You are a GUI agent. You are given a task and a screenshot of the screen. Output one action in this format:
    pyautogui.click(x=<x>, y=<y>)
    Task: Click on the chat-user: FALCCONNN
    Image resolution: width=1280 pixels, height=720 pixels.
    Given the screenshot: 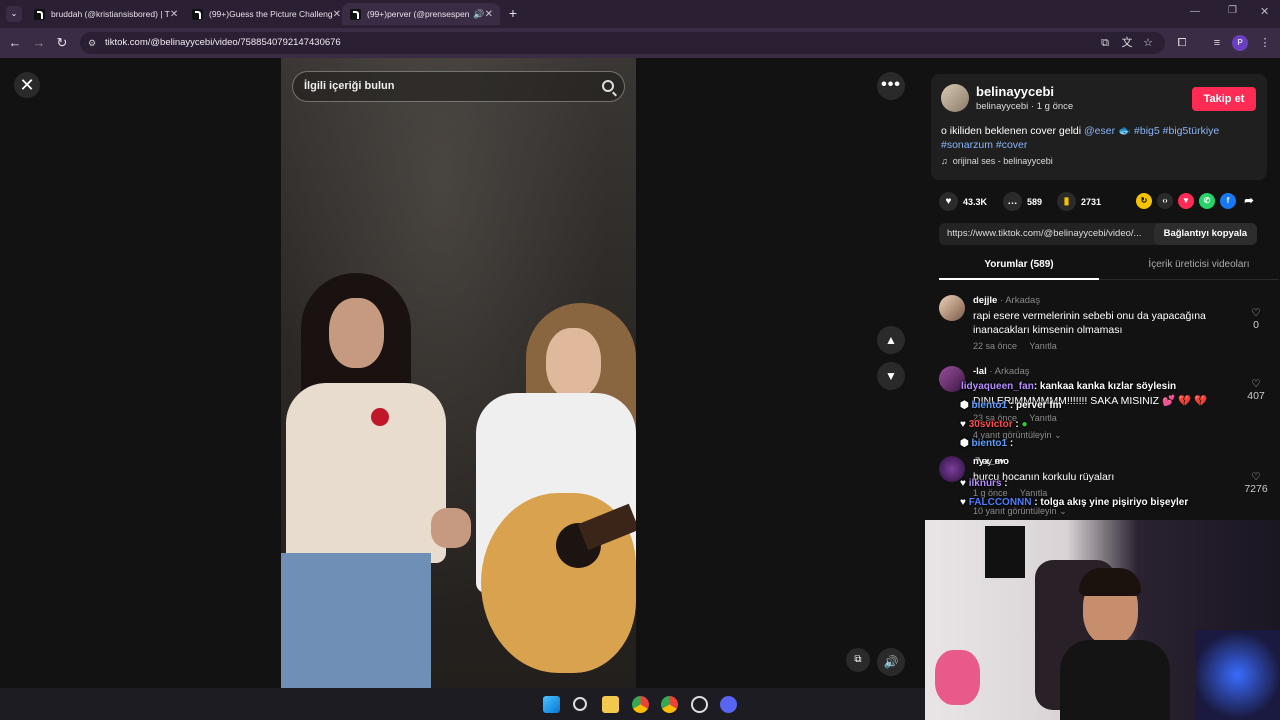 What is the action you would take?
    pyautogui.click(x=1000, y=502)
    